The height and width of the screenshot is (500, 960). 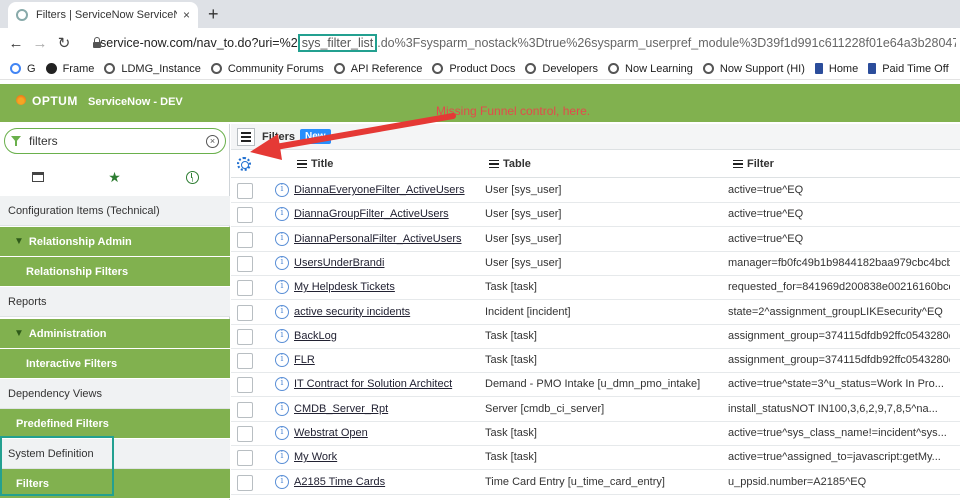 What do you see at coordinates (213, 14) in the screenshot?
I see `new-tab-button: +` at bounding box center [213, 14].